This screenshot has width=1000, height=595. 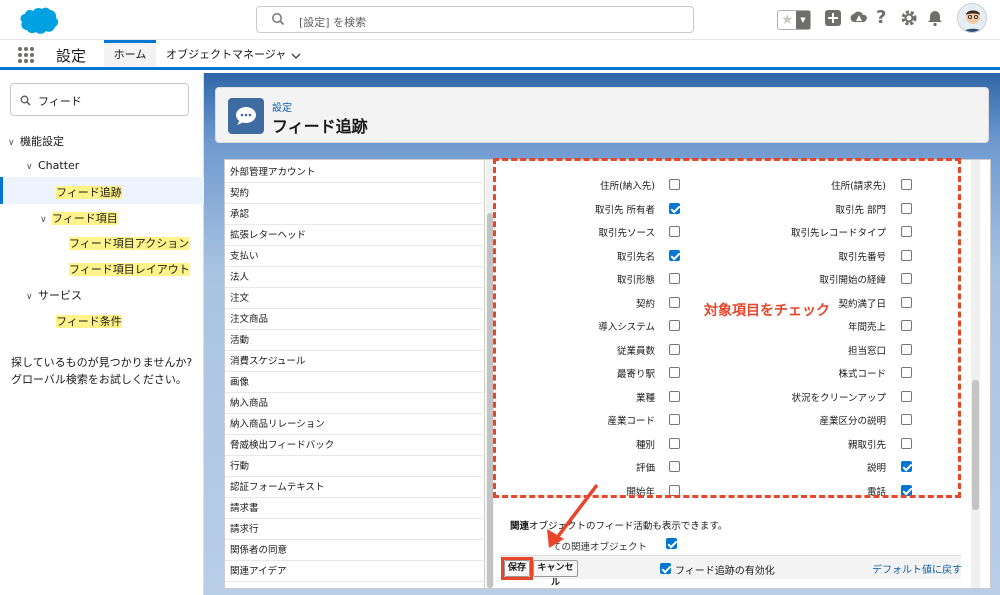 I want to click on tree-item-label: 機能設定, so click(x=42, y=141).